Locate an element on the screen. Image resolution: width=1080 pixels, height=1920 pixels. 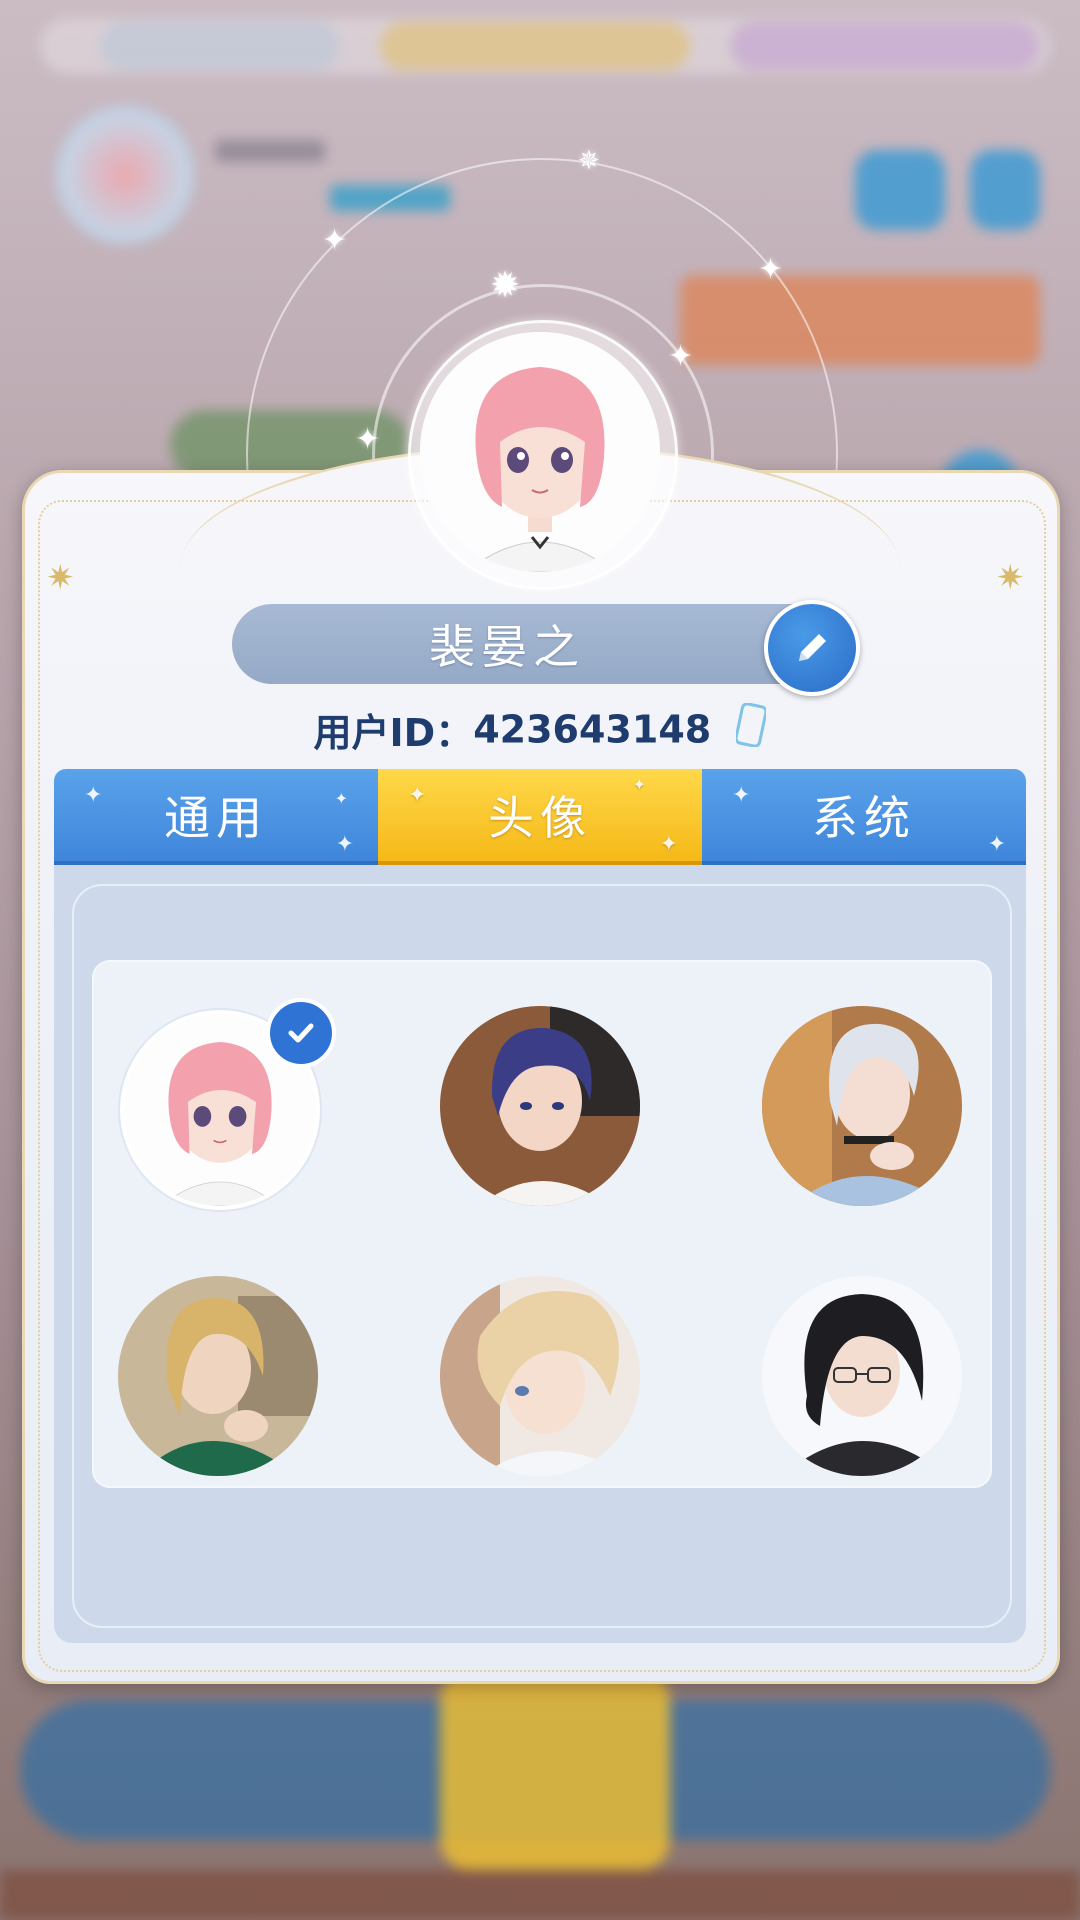
tab-avatar-label: 头像 is located at coordinates (540, 818).